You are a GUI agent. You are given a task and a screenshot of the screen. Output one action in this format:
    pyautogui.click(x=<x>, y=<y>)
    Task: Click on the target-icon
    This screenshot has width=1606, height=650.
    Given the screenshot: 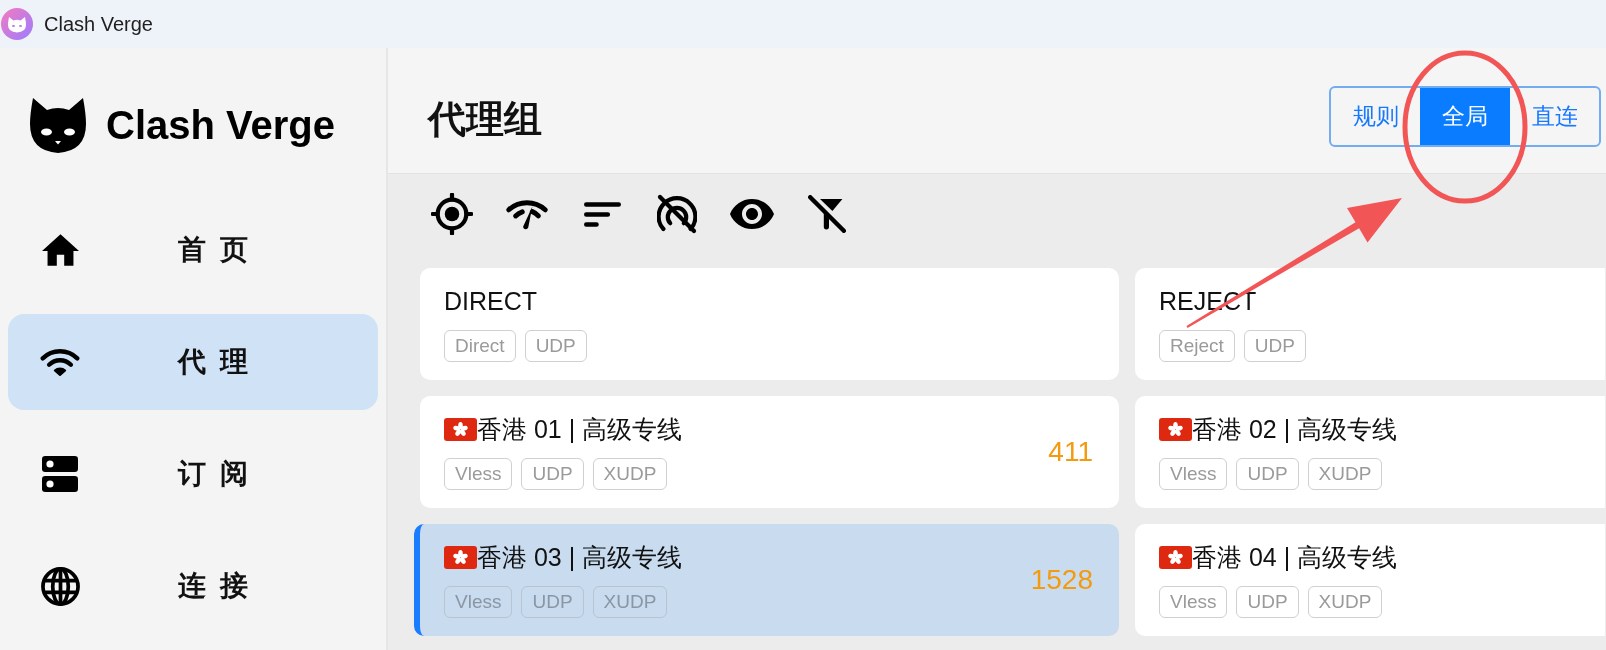 What is the action you would take?
    pyautogui.click(x=452, y=214)
    